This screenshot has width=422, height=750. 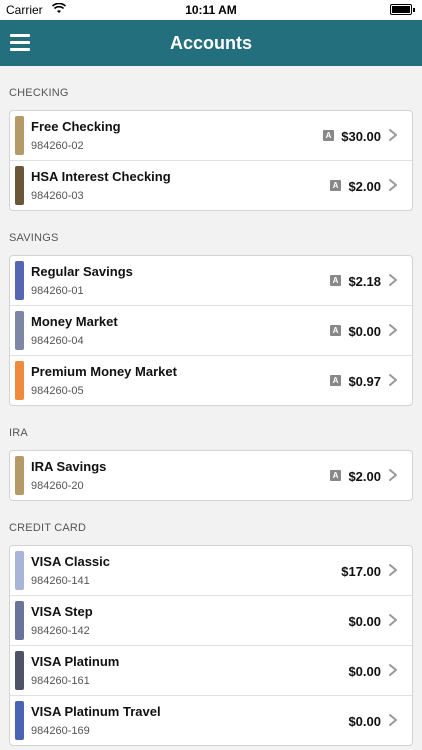 I want to click on section-header: CREDIT CARD, so click(x=48, y=528).